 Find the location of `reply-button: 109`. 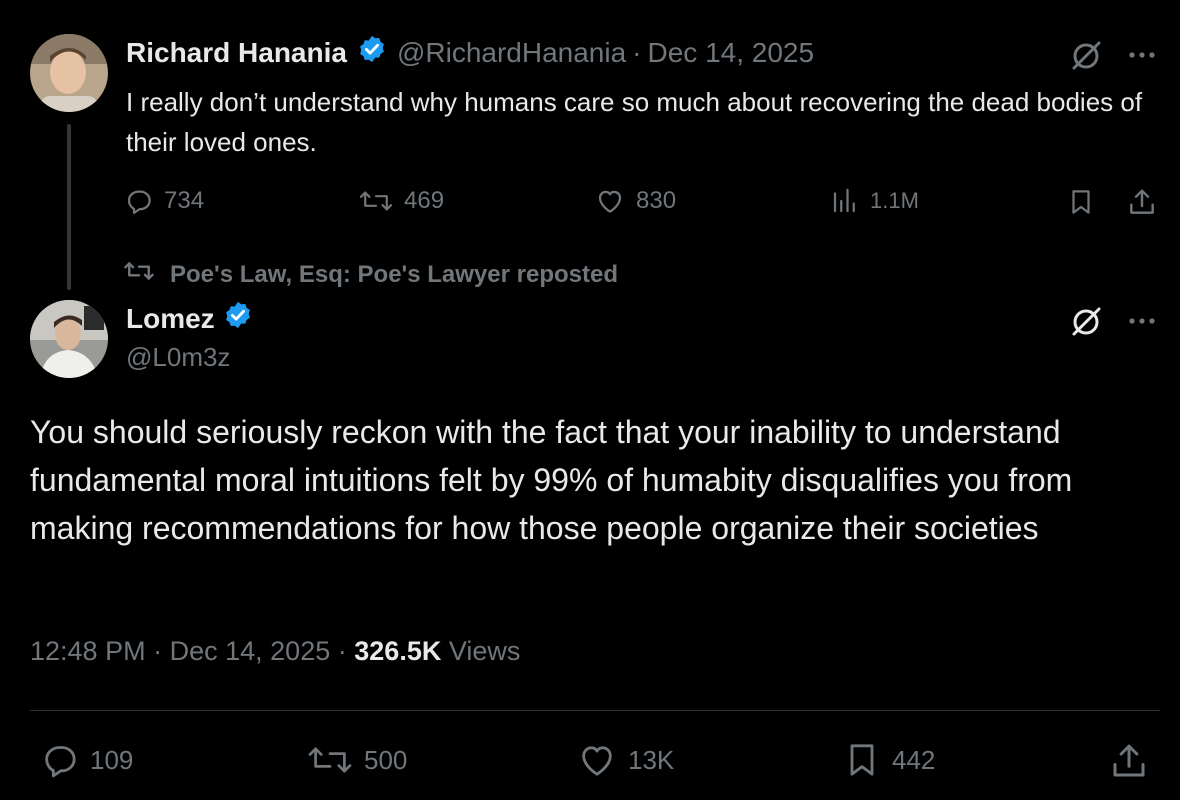

reply-button: 109 is located at coordinates (86, 760).